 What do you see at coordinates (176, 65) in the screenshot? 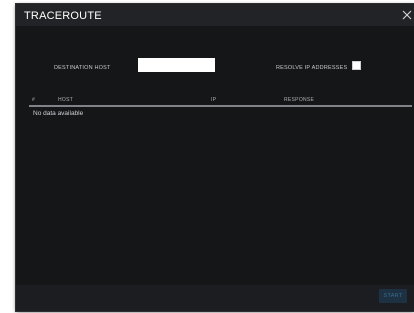
I see `destination-host-input` at bounding box center [176, 65].